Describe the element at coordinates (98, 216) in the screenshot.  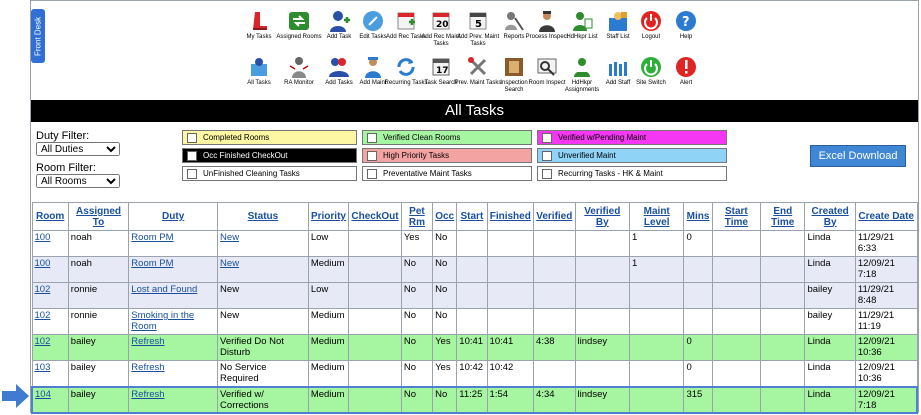
I see `col-header-assigned-to: Assigned To` at that location.